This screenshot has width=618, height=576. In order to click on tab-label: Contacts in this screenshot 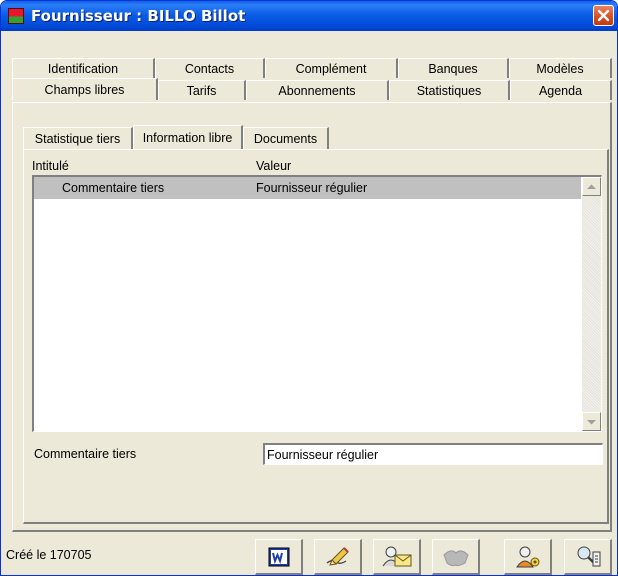, I will do `click(209, 69)`.